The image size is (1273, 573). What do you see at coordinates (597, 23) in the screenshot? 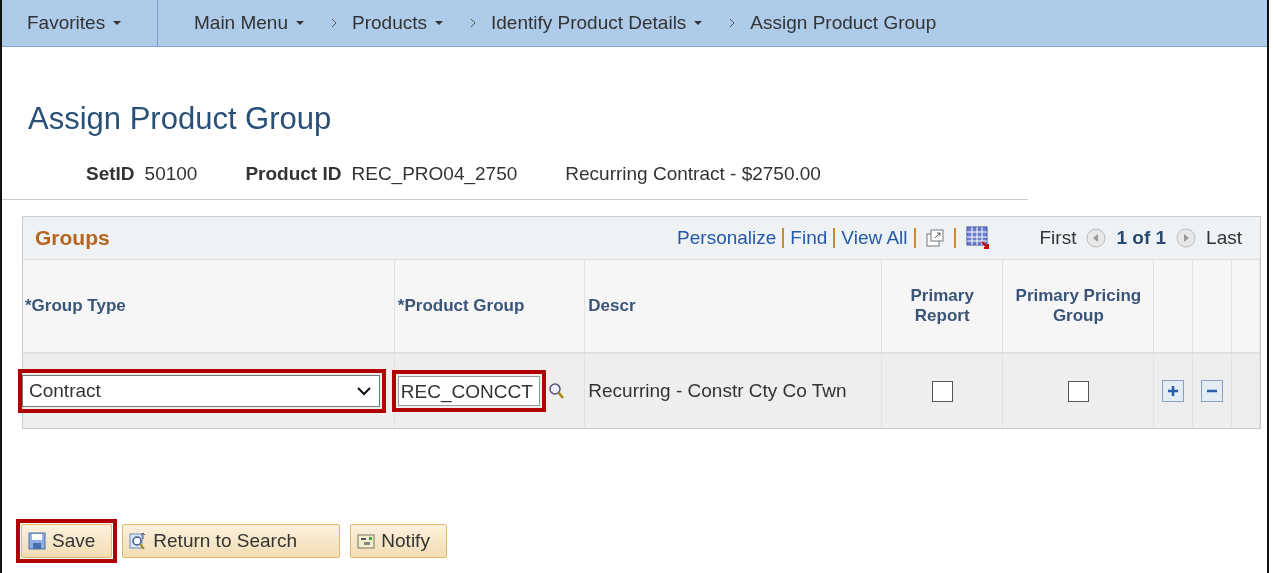
I see `menu-link: Identify Product Details` at bounding box center [597, 23].